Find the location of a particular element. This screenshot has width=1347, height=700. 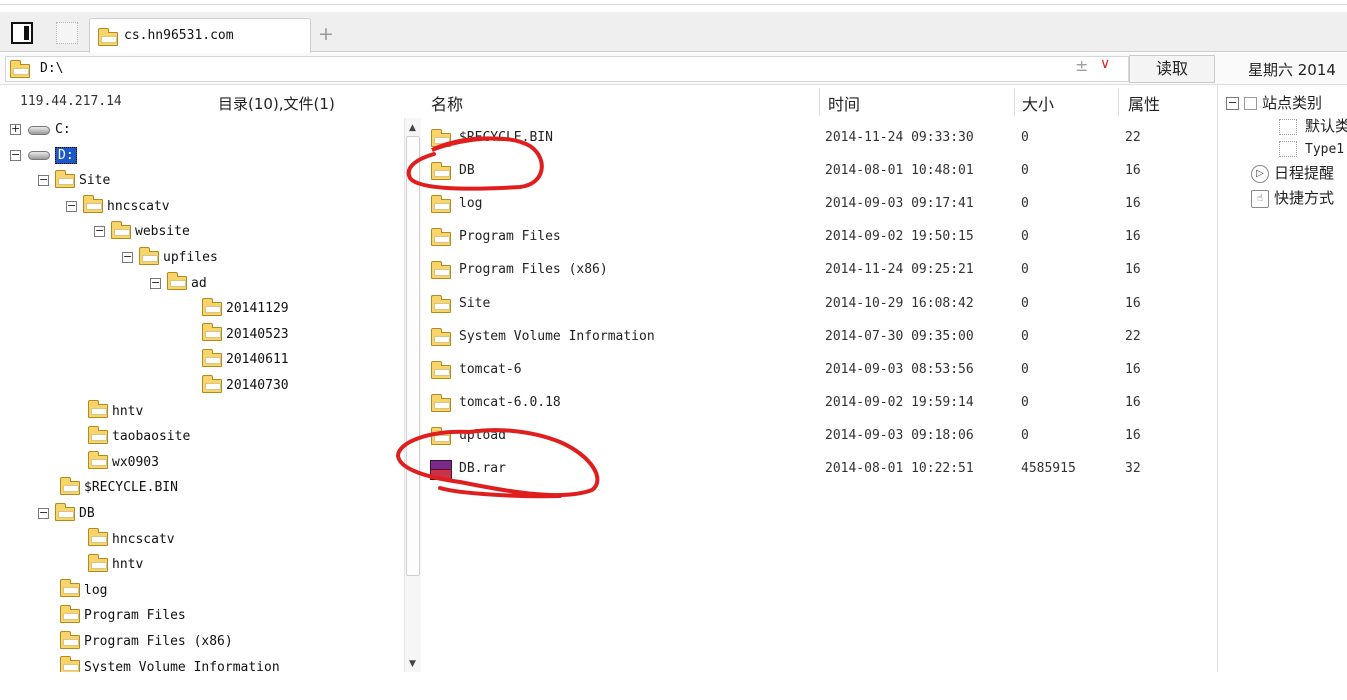

tree-node: 20140611 is located at coordinates (245, 361).